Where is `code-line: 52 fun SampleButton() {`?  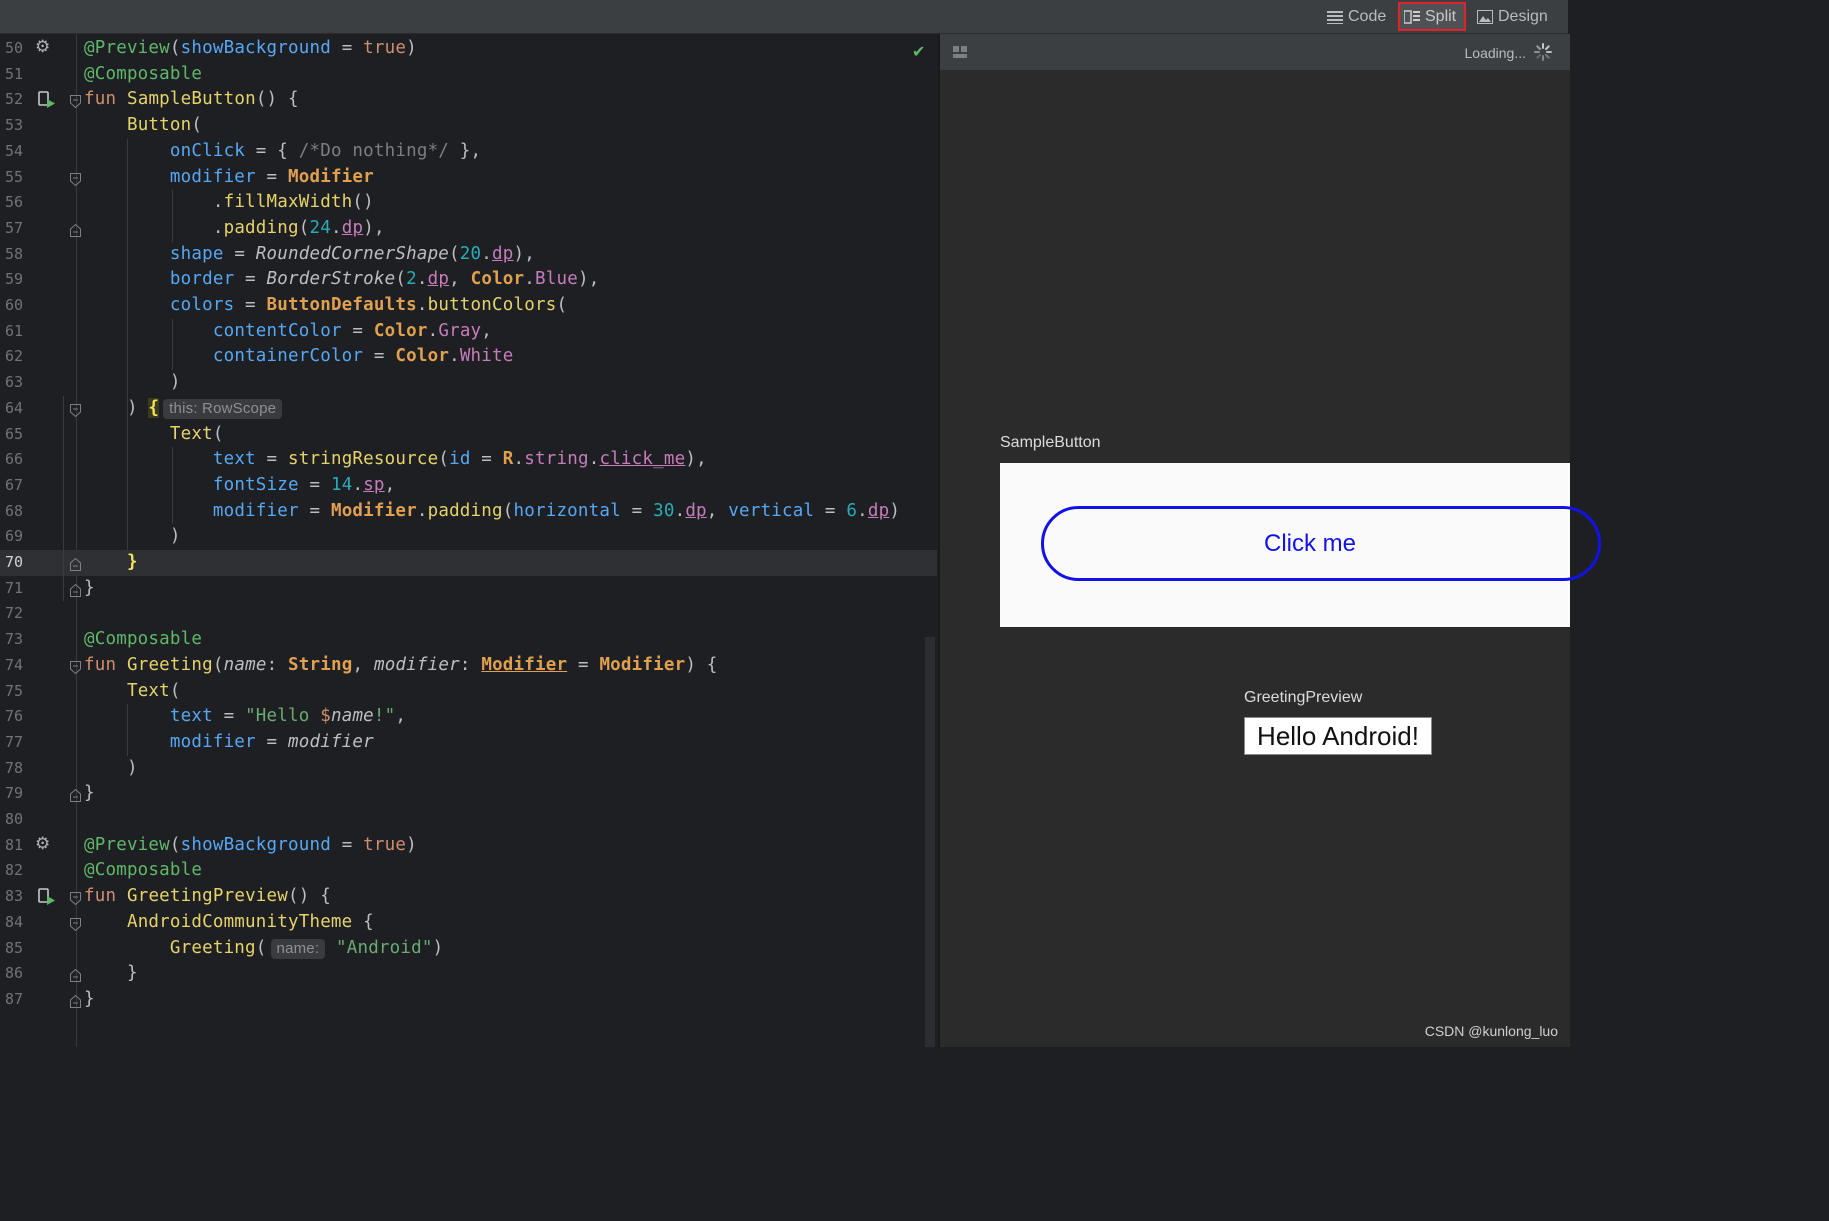
code-line: 52 fun SampleButton() { is located at coordinates (468, 100).